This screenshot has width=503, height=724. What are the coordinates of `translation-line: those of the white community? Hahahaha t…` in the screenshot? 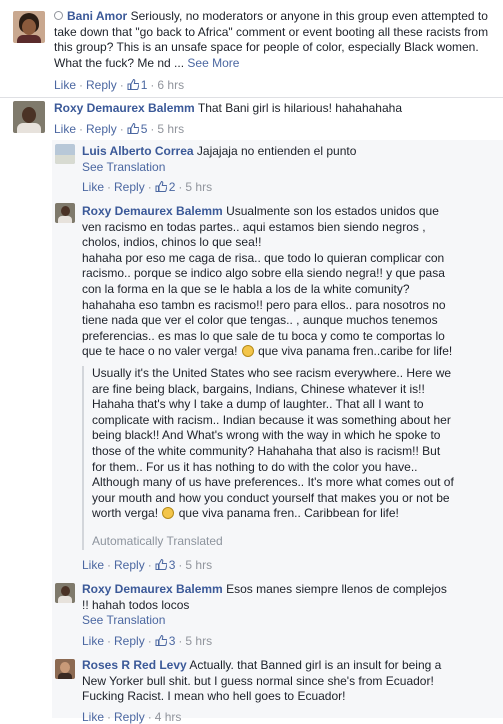 It's located at (266, 450).